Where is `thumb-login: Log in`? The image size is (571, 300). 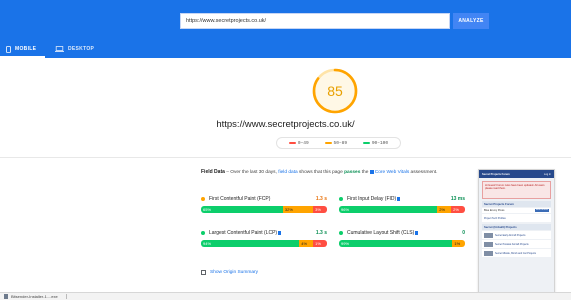
thumb-login: Log in is located at coordinates (547, 174).